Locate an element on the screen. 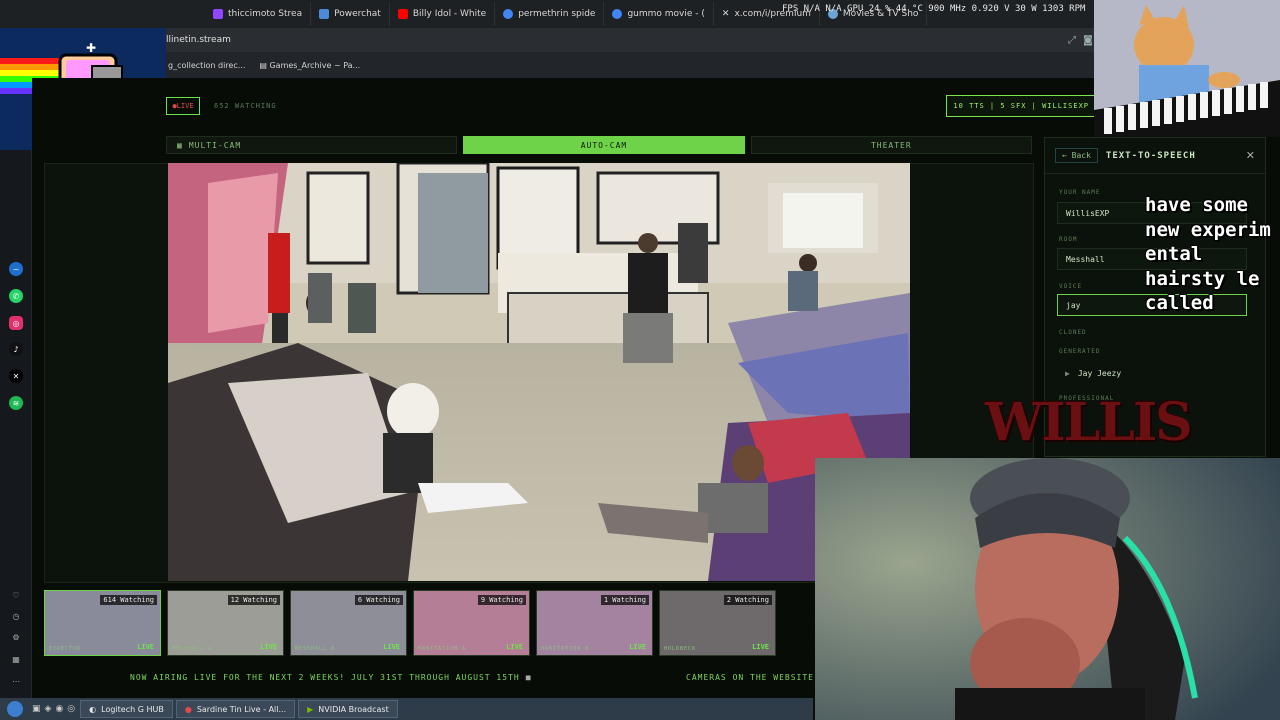  camera-thumbnail: 614 Watching DIRECTOR LIVE is located at coordinates (102, 623).